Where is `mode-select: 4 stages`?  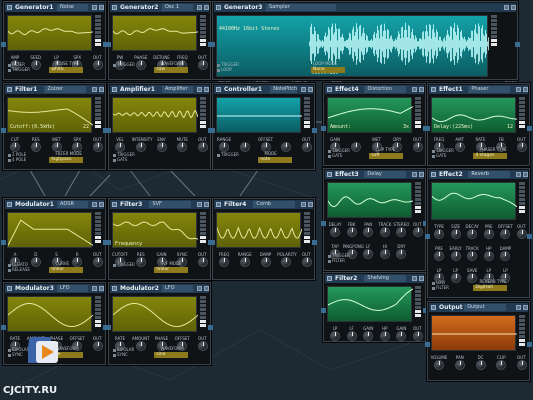 mode-select: 4 stages is located at coordinates (490, 156).